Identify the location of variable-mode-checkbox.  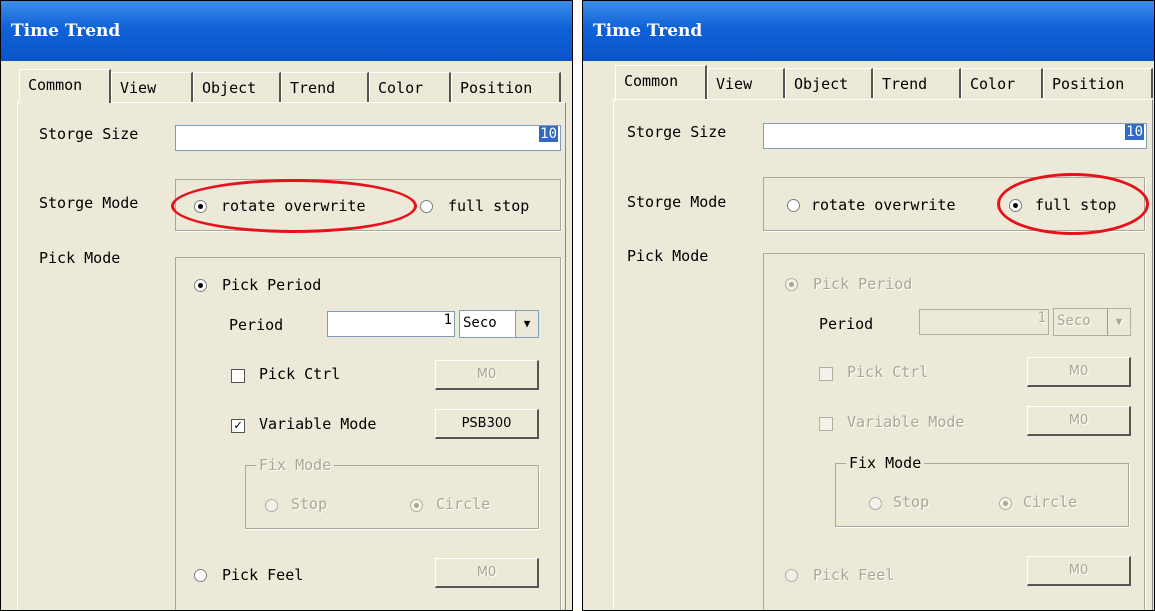
(826, 424).